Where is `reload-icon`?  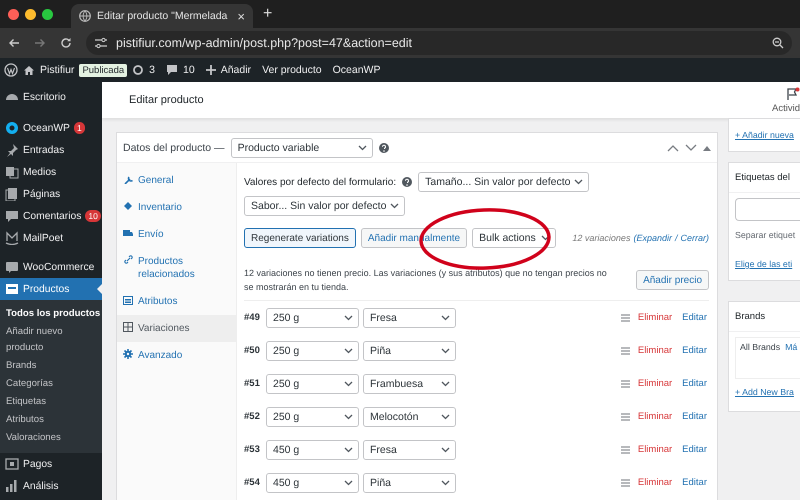 reload-icon is located at coordinates (66, 43).